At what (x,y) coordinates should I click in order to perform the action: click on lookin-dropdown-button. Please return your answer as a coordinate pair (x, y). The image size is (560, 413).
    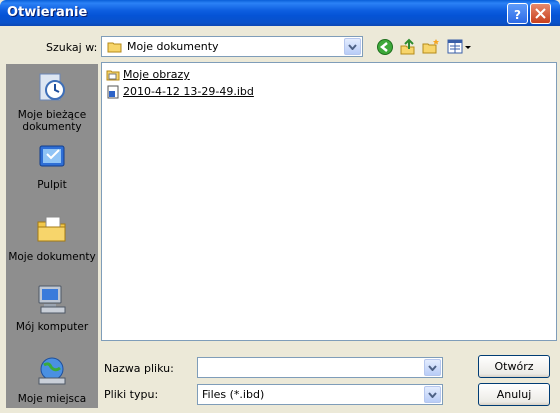
    Looking at the image, I should click on (352, 46).